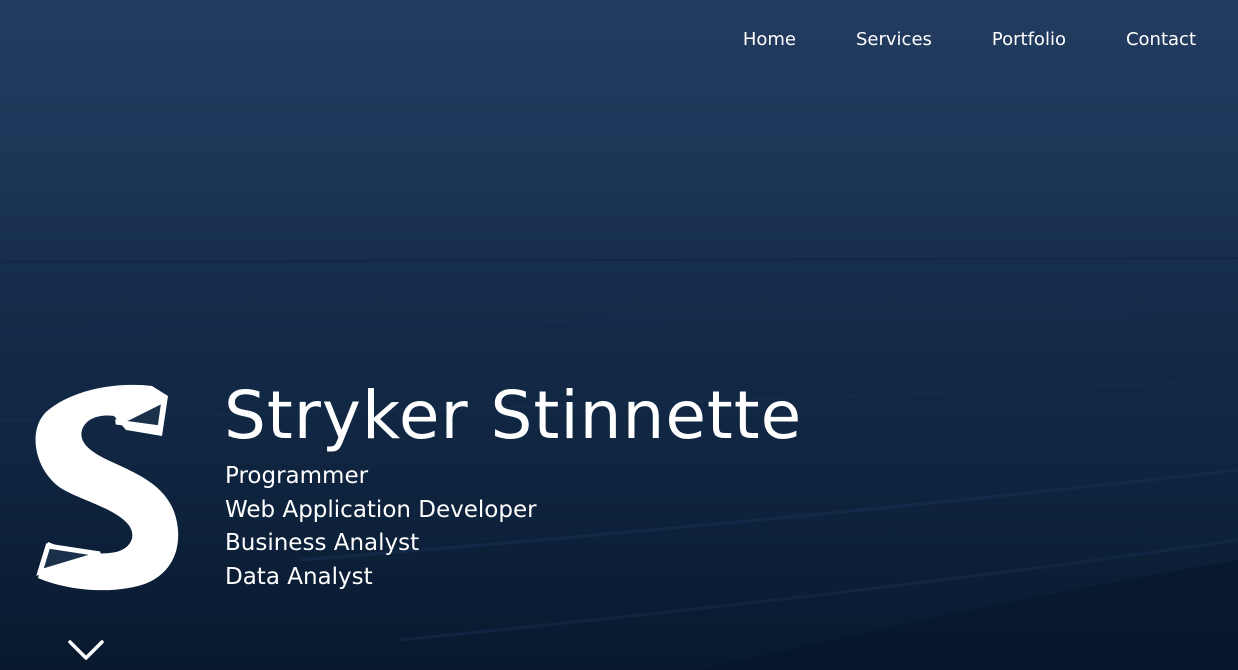 Image resolution: width=1238 pixels, height=670 pixels. Describe the element at coordinates (107, 487) in the screenshot. I see `s-logo-icon` at that location.